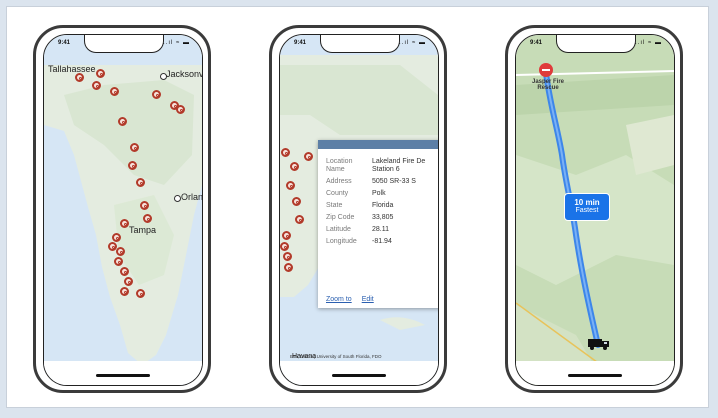  Describe the element at coordinates (337, 193) in the screenshot. I see `attribute-key: County` at that location.